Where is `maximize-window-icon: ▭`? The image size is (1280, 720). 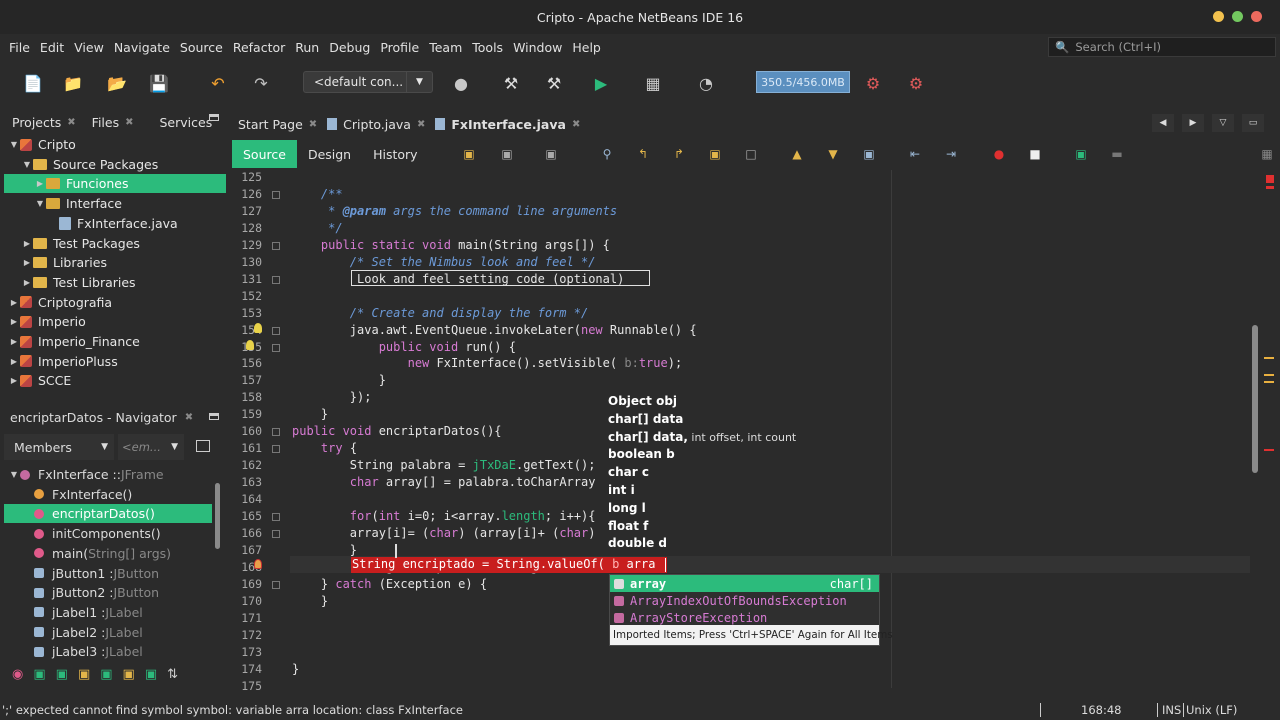 maximize-window-icon: ▭ is located at coordinates (1253, 123).